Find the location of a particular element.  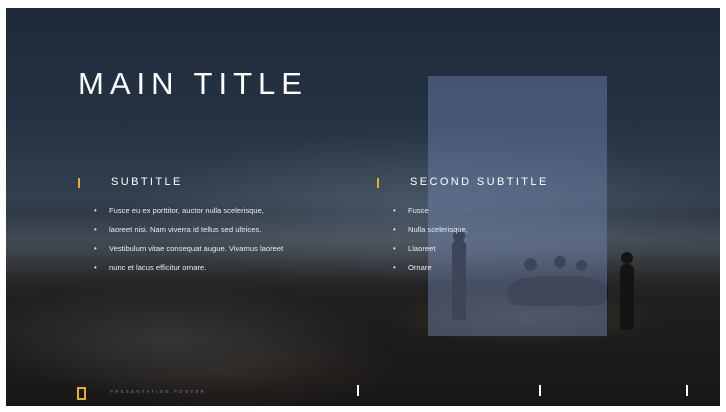

presentation-footer: PRESENTATION FOOTER is located at coordinates (158, 391).